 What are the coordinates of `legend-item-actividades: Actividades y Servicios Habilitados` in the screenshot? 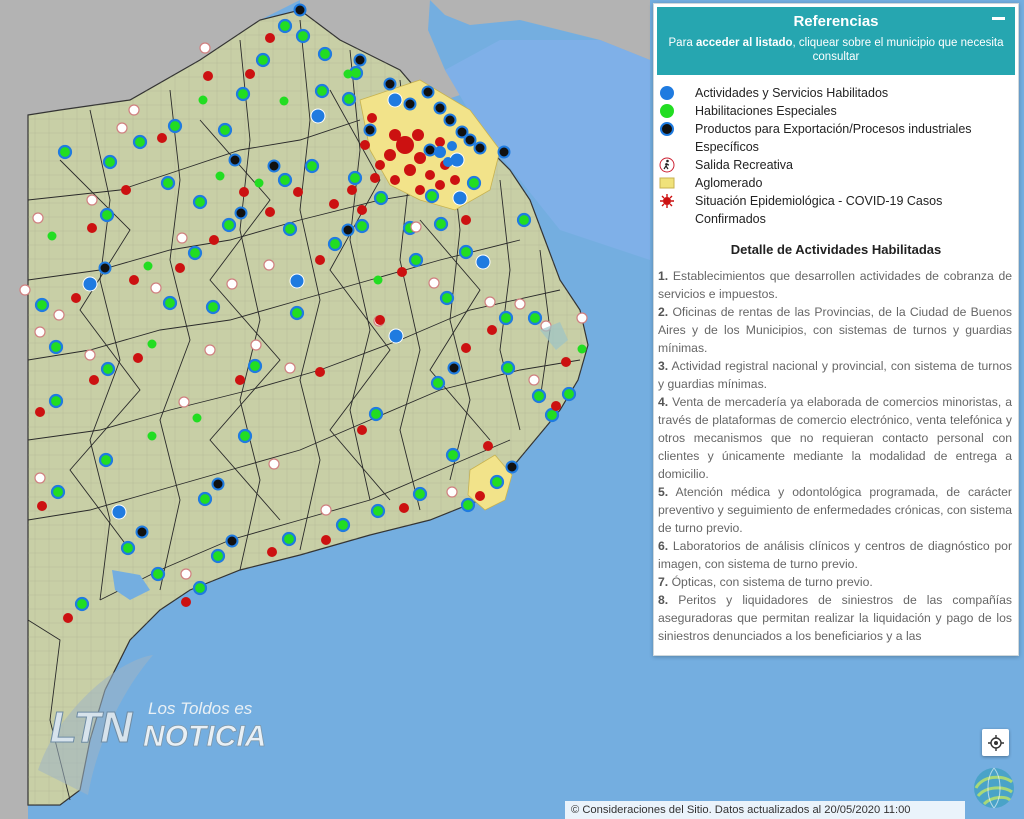 It's located at (832, 93).